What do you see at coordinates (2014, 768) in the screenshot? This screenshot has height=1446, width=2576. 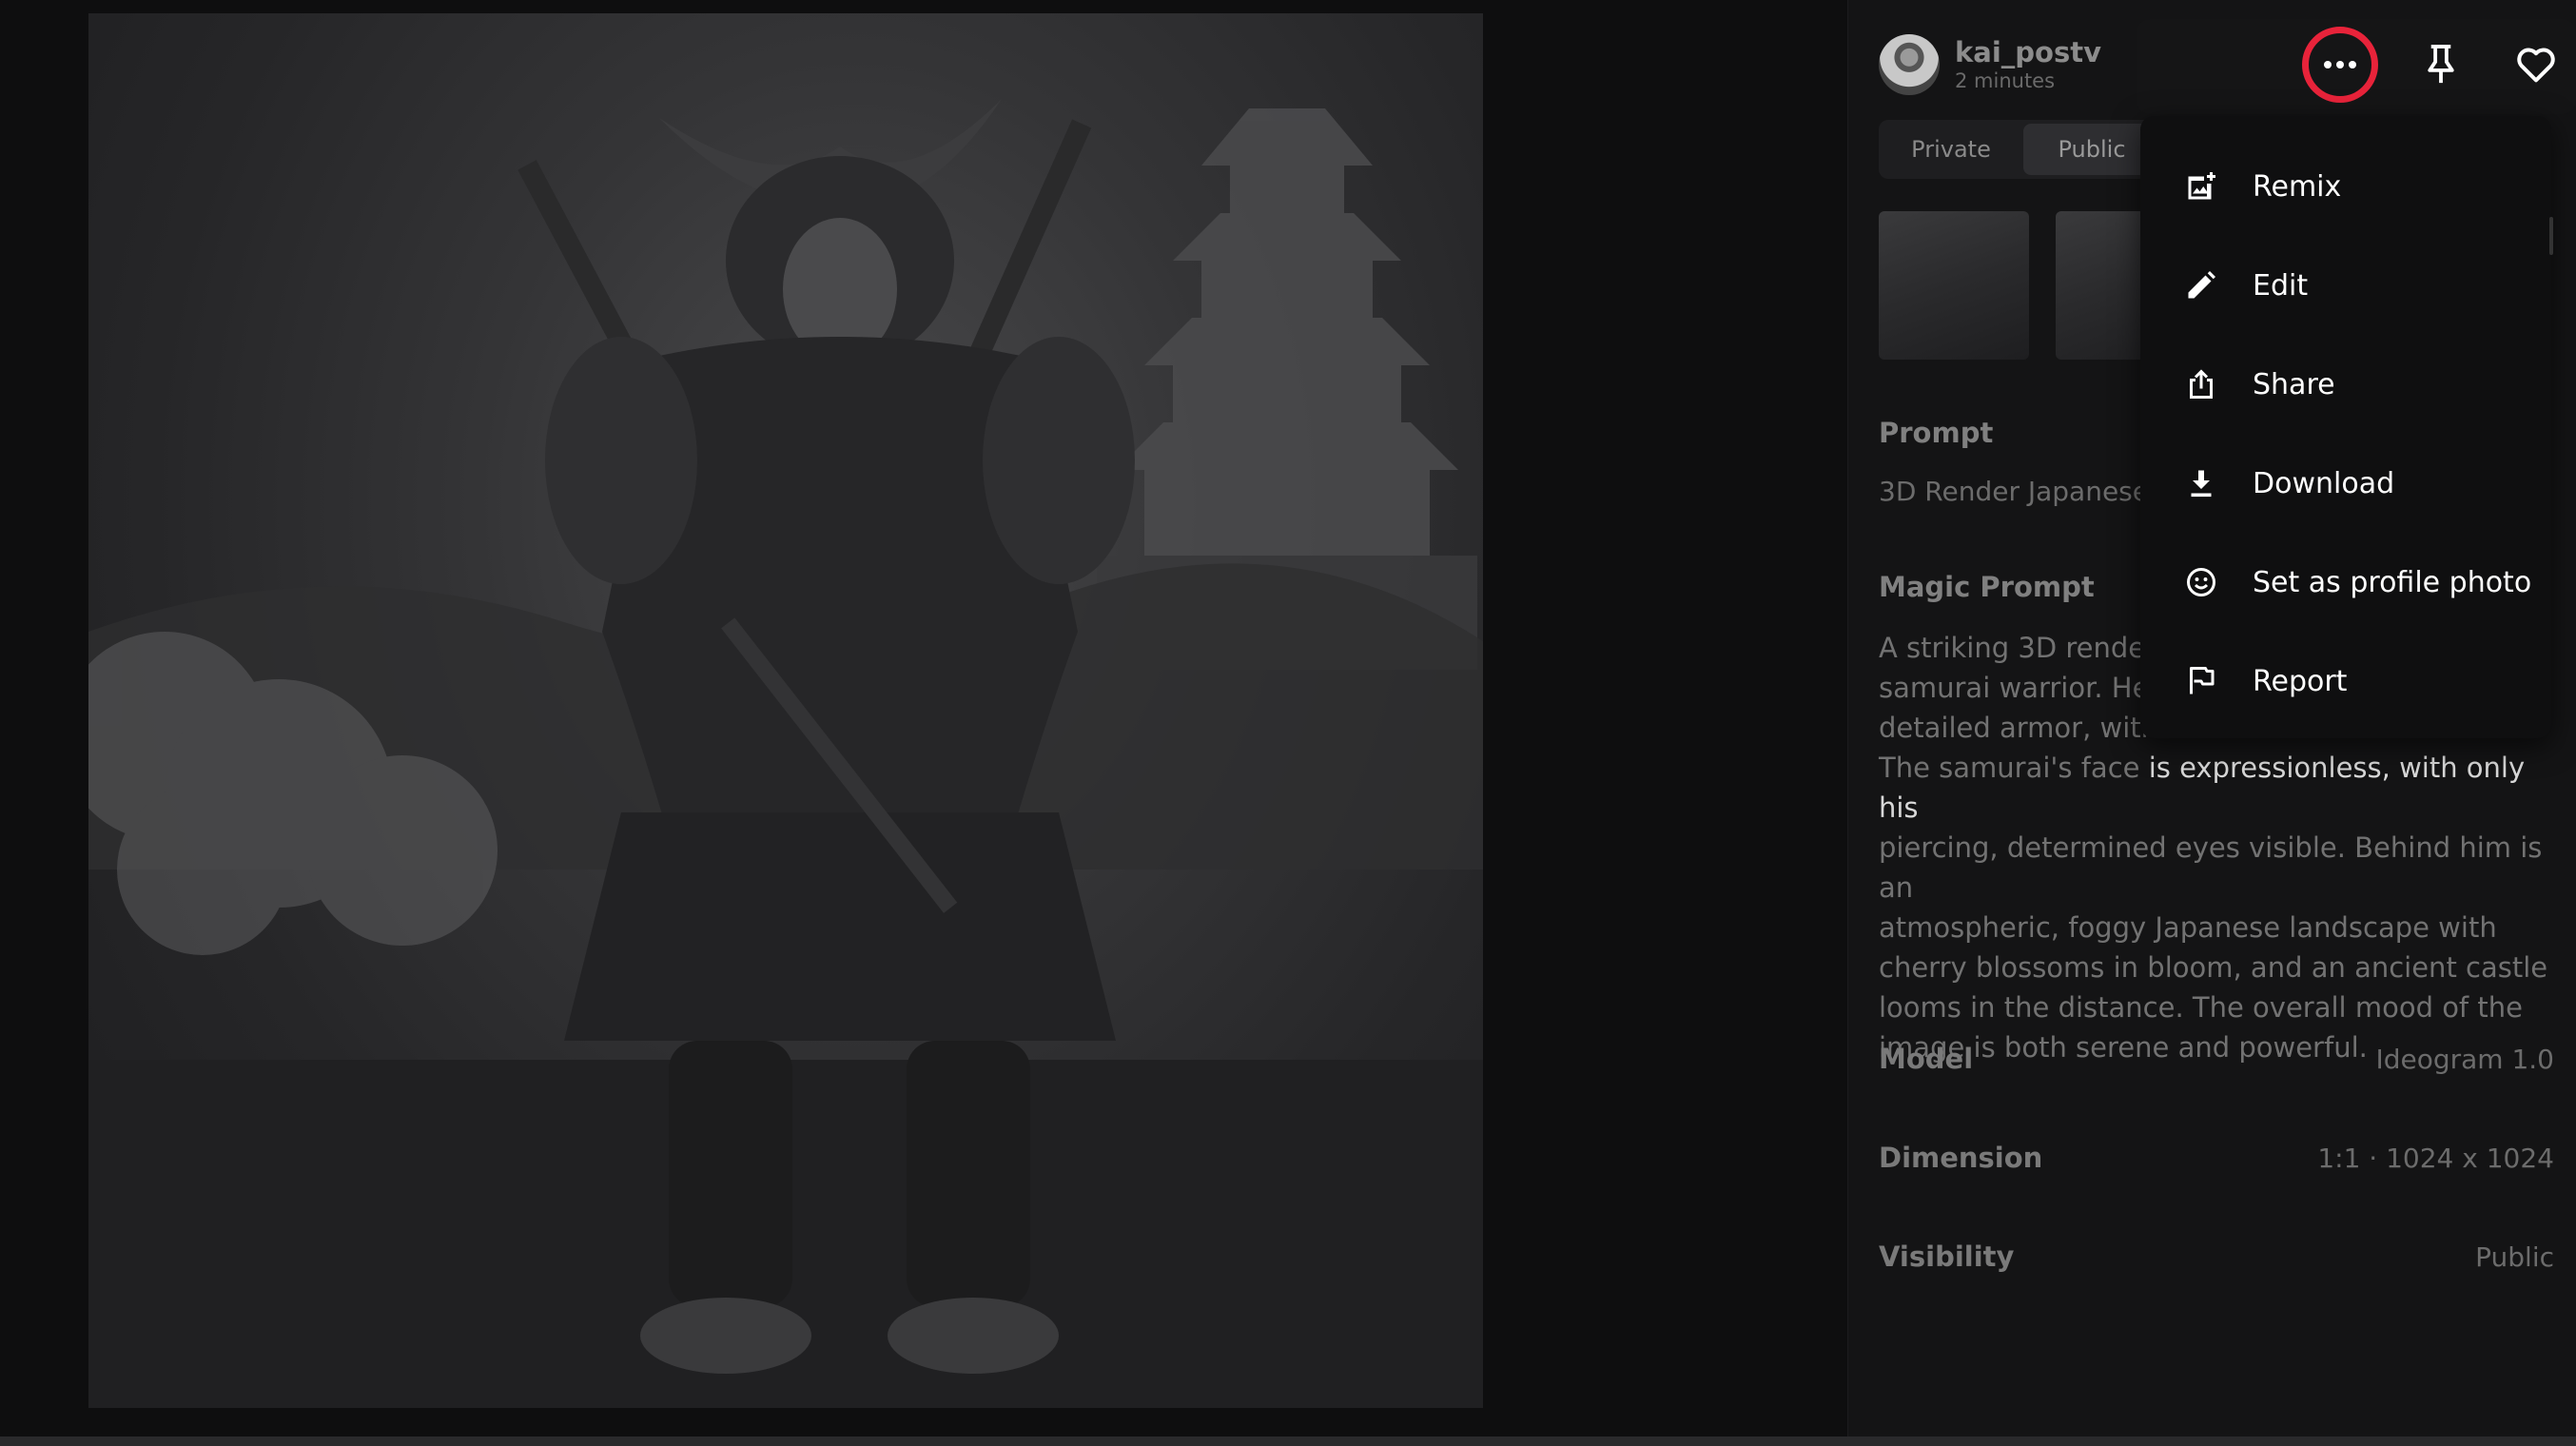 I see `magic-line-dim: The samurai's face` at bounding box center [2014, 768].